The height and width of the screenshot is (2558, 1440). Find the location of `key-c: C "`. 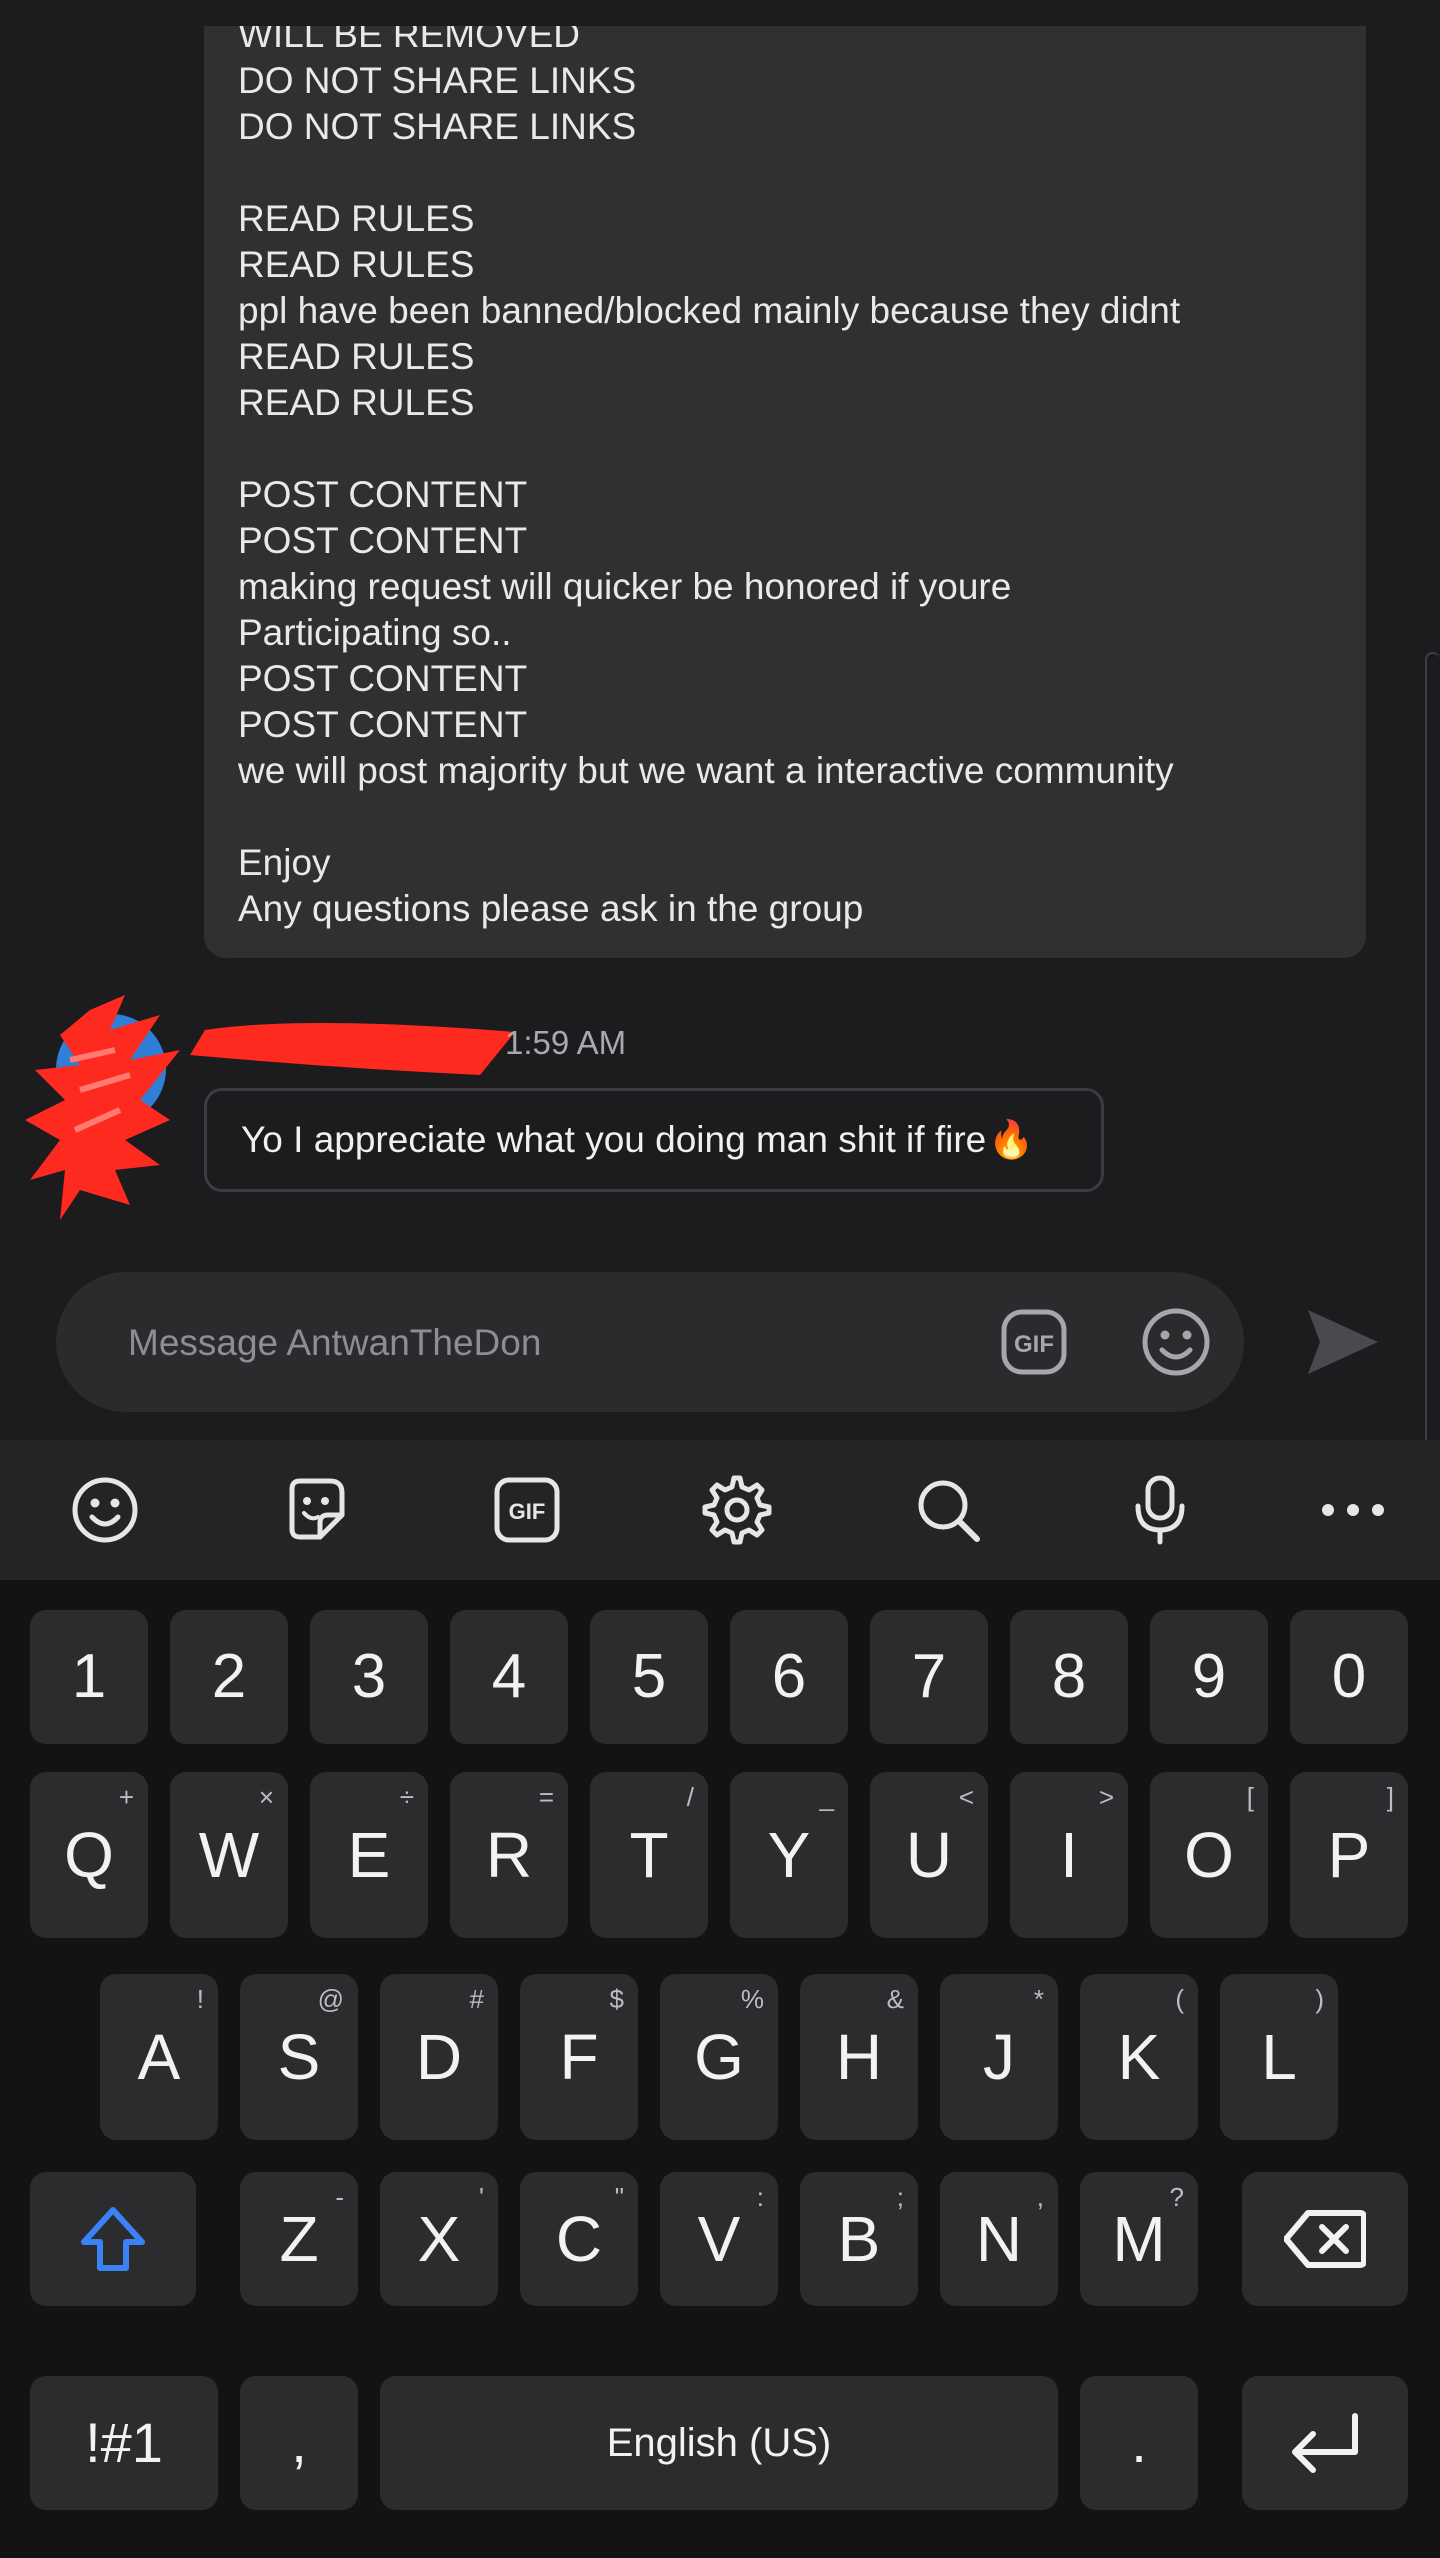

key-c: C " is located at coordinates (579, 2239).